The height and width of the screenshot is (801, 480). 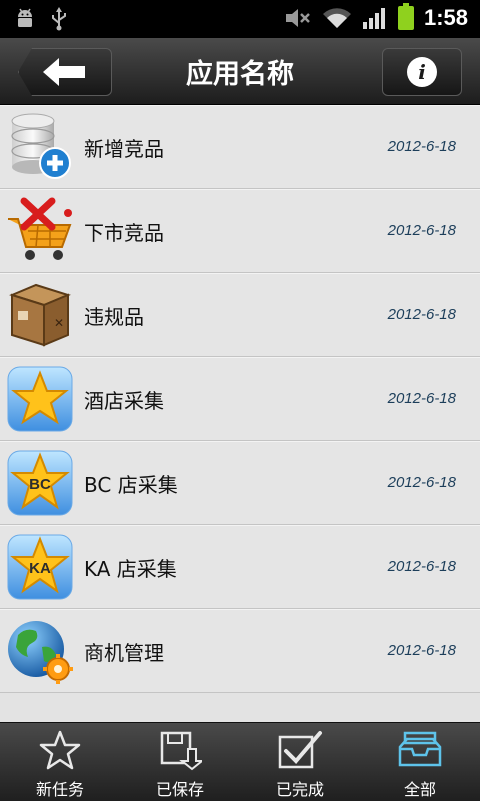 I want to click on tab-label: 新任务, so click(x=59, y=789).